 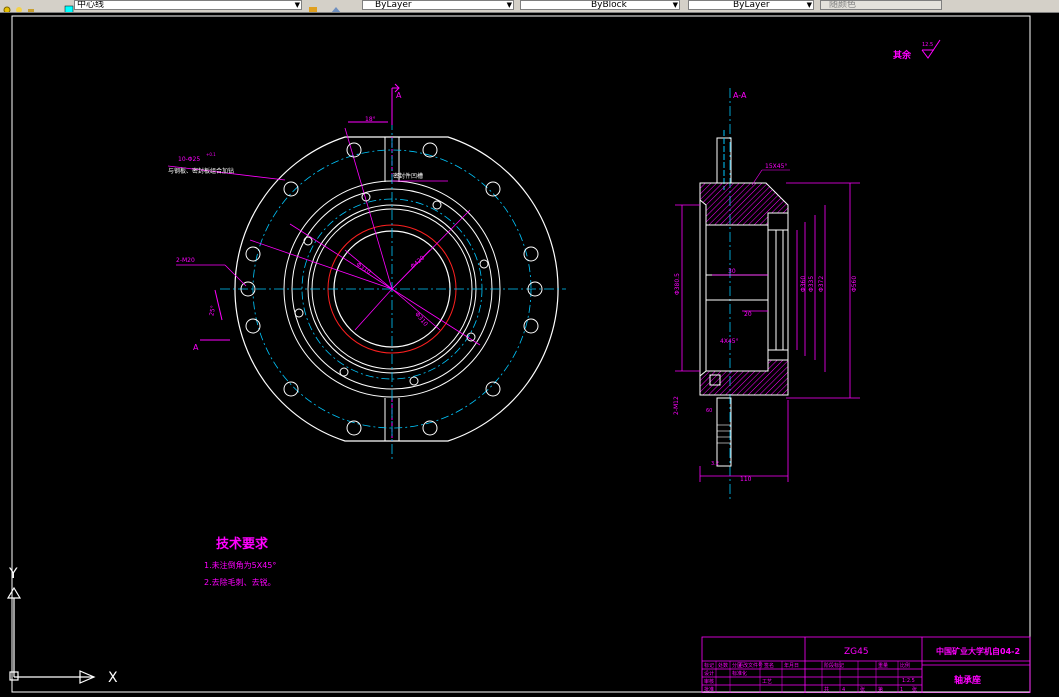 I want to click on dim-m: 2-M12, so click(x=676, y=405).